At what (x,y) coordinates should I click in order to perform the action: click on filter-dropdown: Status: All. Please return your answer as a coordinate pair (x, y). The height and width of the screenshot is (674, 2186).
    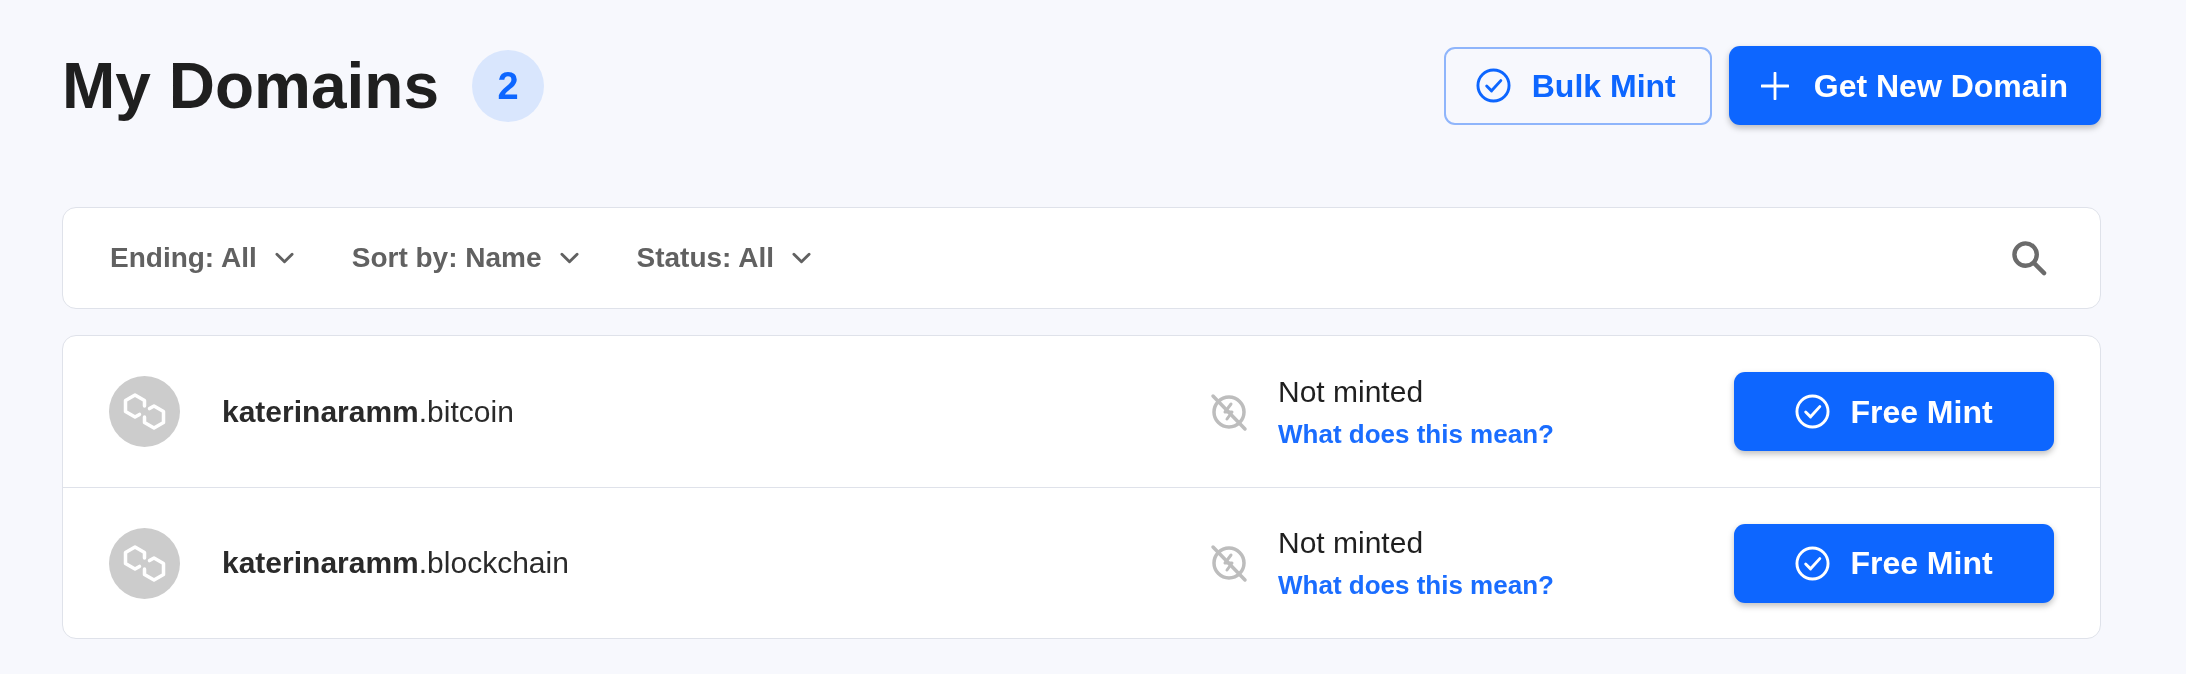
    Looking at the image, I should click on (723, 258).